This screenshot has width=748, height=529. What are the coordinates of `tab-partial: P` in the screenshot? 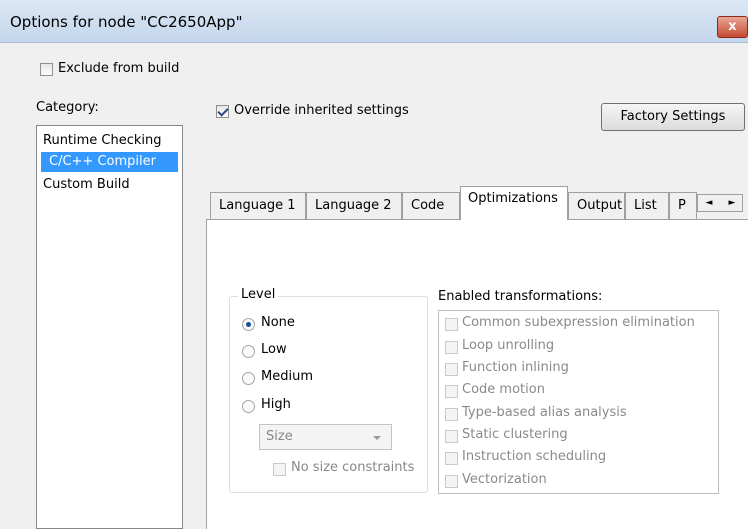 It's located at (683, 205).